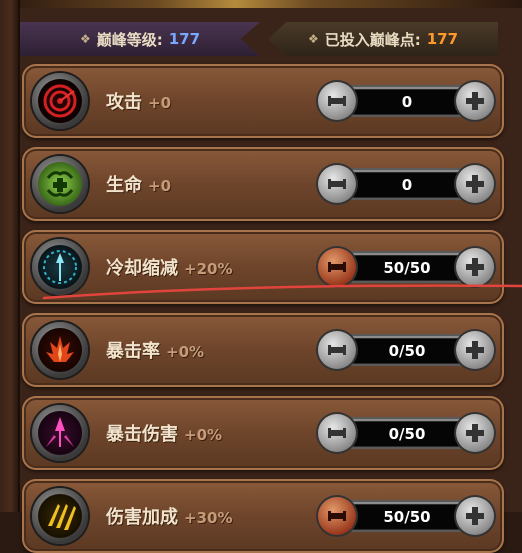 This screenshot has height=553, width=522. What do you see at coordinates (442, 39) in the screenshot?
I see `invested-points-value: 177` at bounding box center [442, 39].